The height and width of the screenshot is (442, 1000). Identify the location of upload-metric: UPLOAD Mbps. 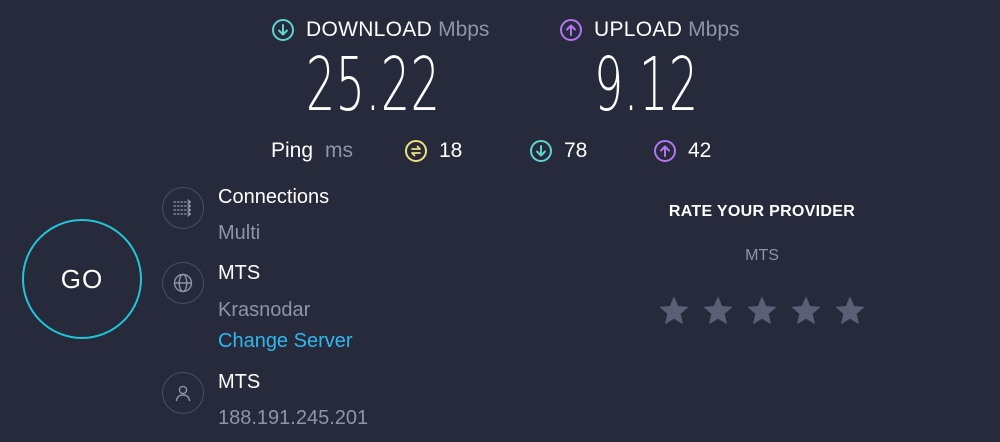
(650, 30).